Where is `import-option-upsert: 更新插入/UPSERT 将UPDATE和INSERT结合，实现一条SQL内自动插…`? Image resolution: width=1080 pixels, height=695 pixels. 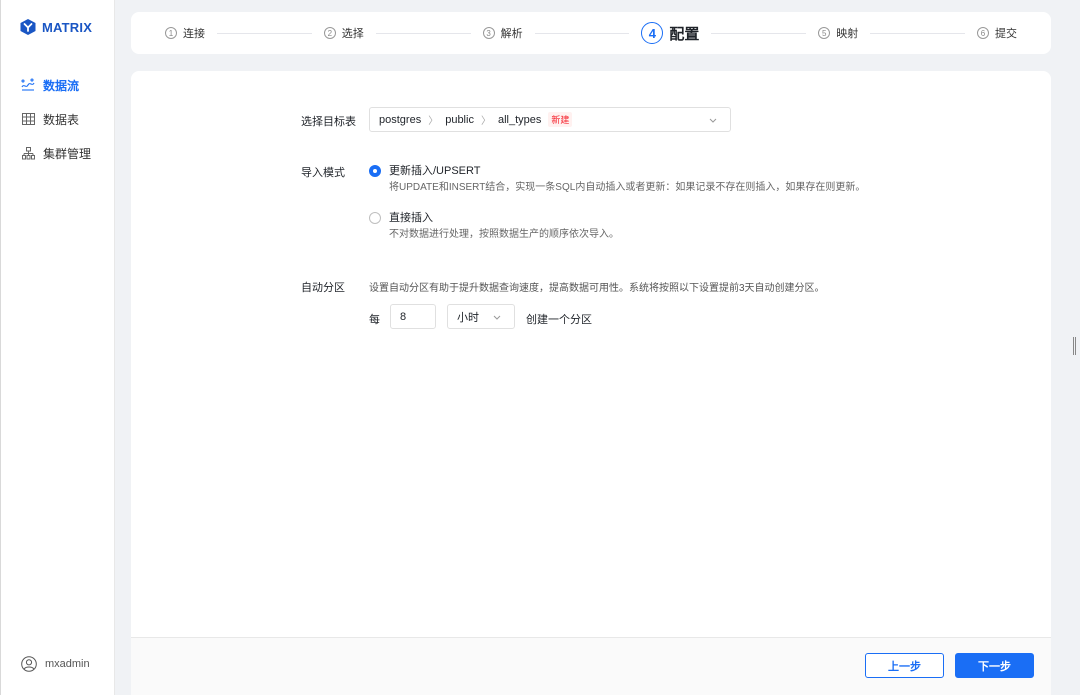
import-option-upsert: 更新插入/UPSERT 将UPDATE和INSERT结合，实现一条SQL内自动插… is located at coordinates (617, 179).